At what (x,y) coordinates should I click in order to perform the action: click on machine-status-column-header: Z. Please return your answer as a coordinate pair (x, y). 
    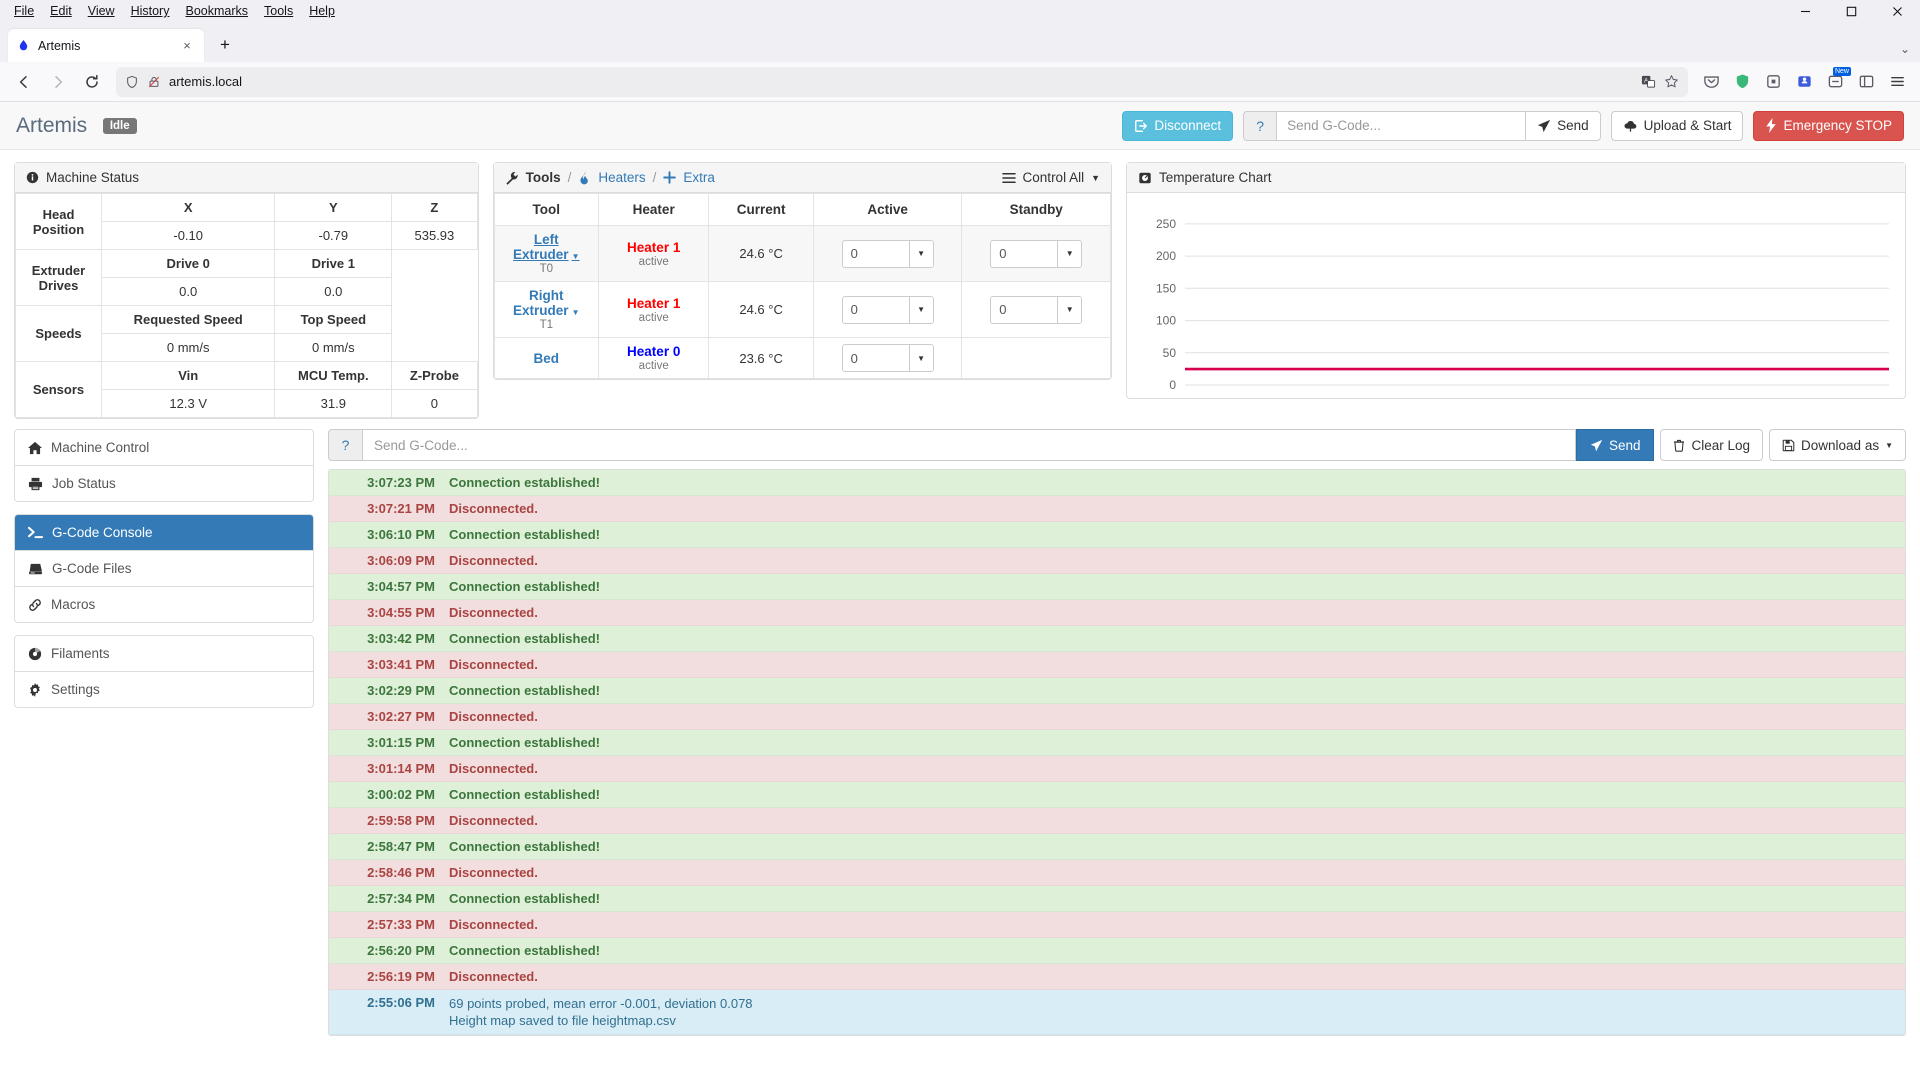
    Looking at the image, I should click on (434, 207).